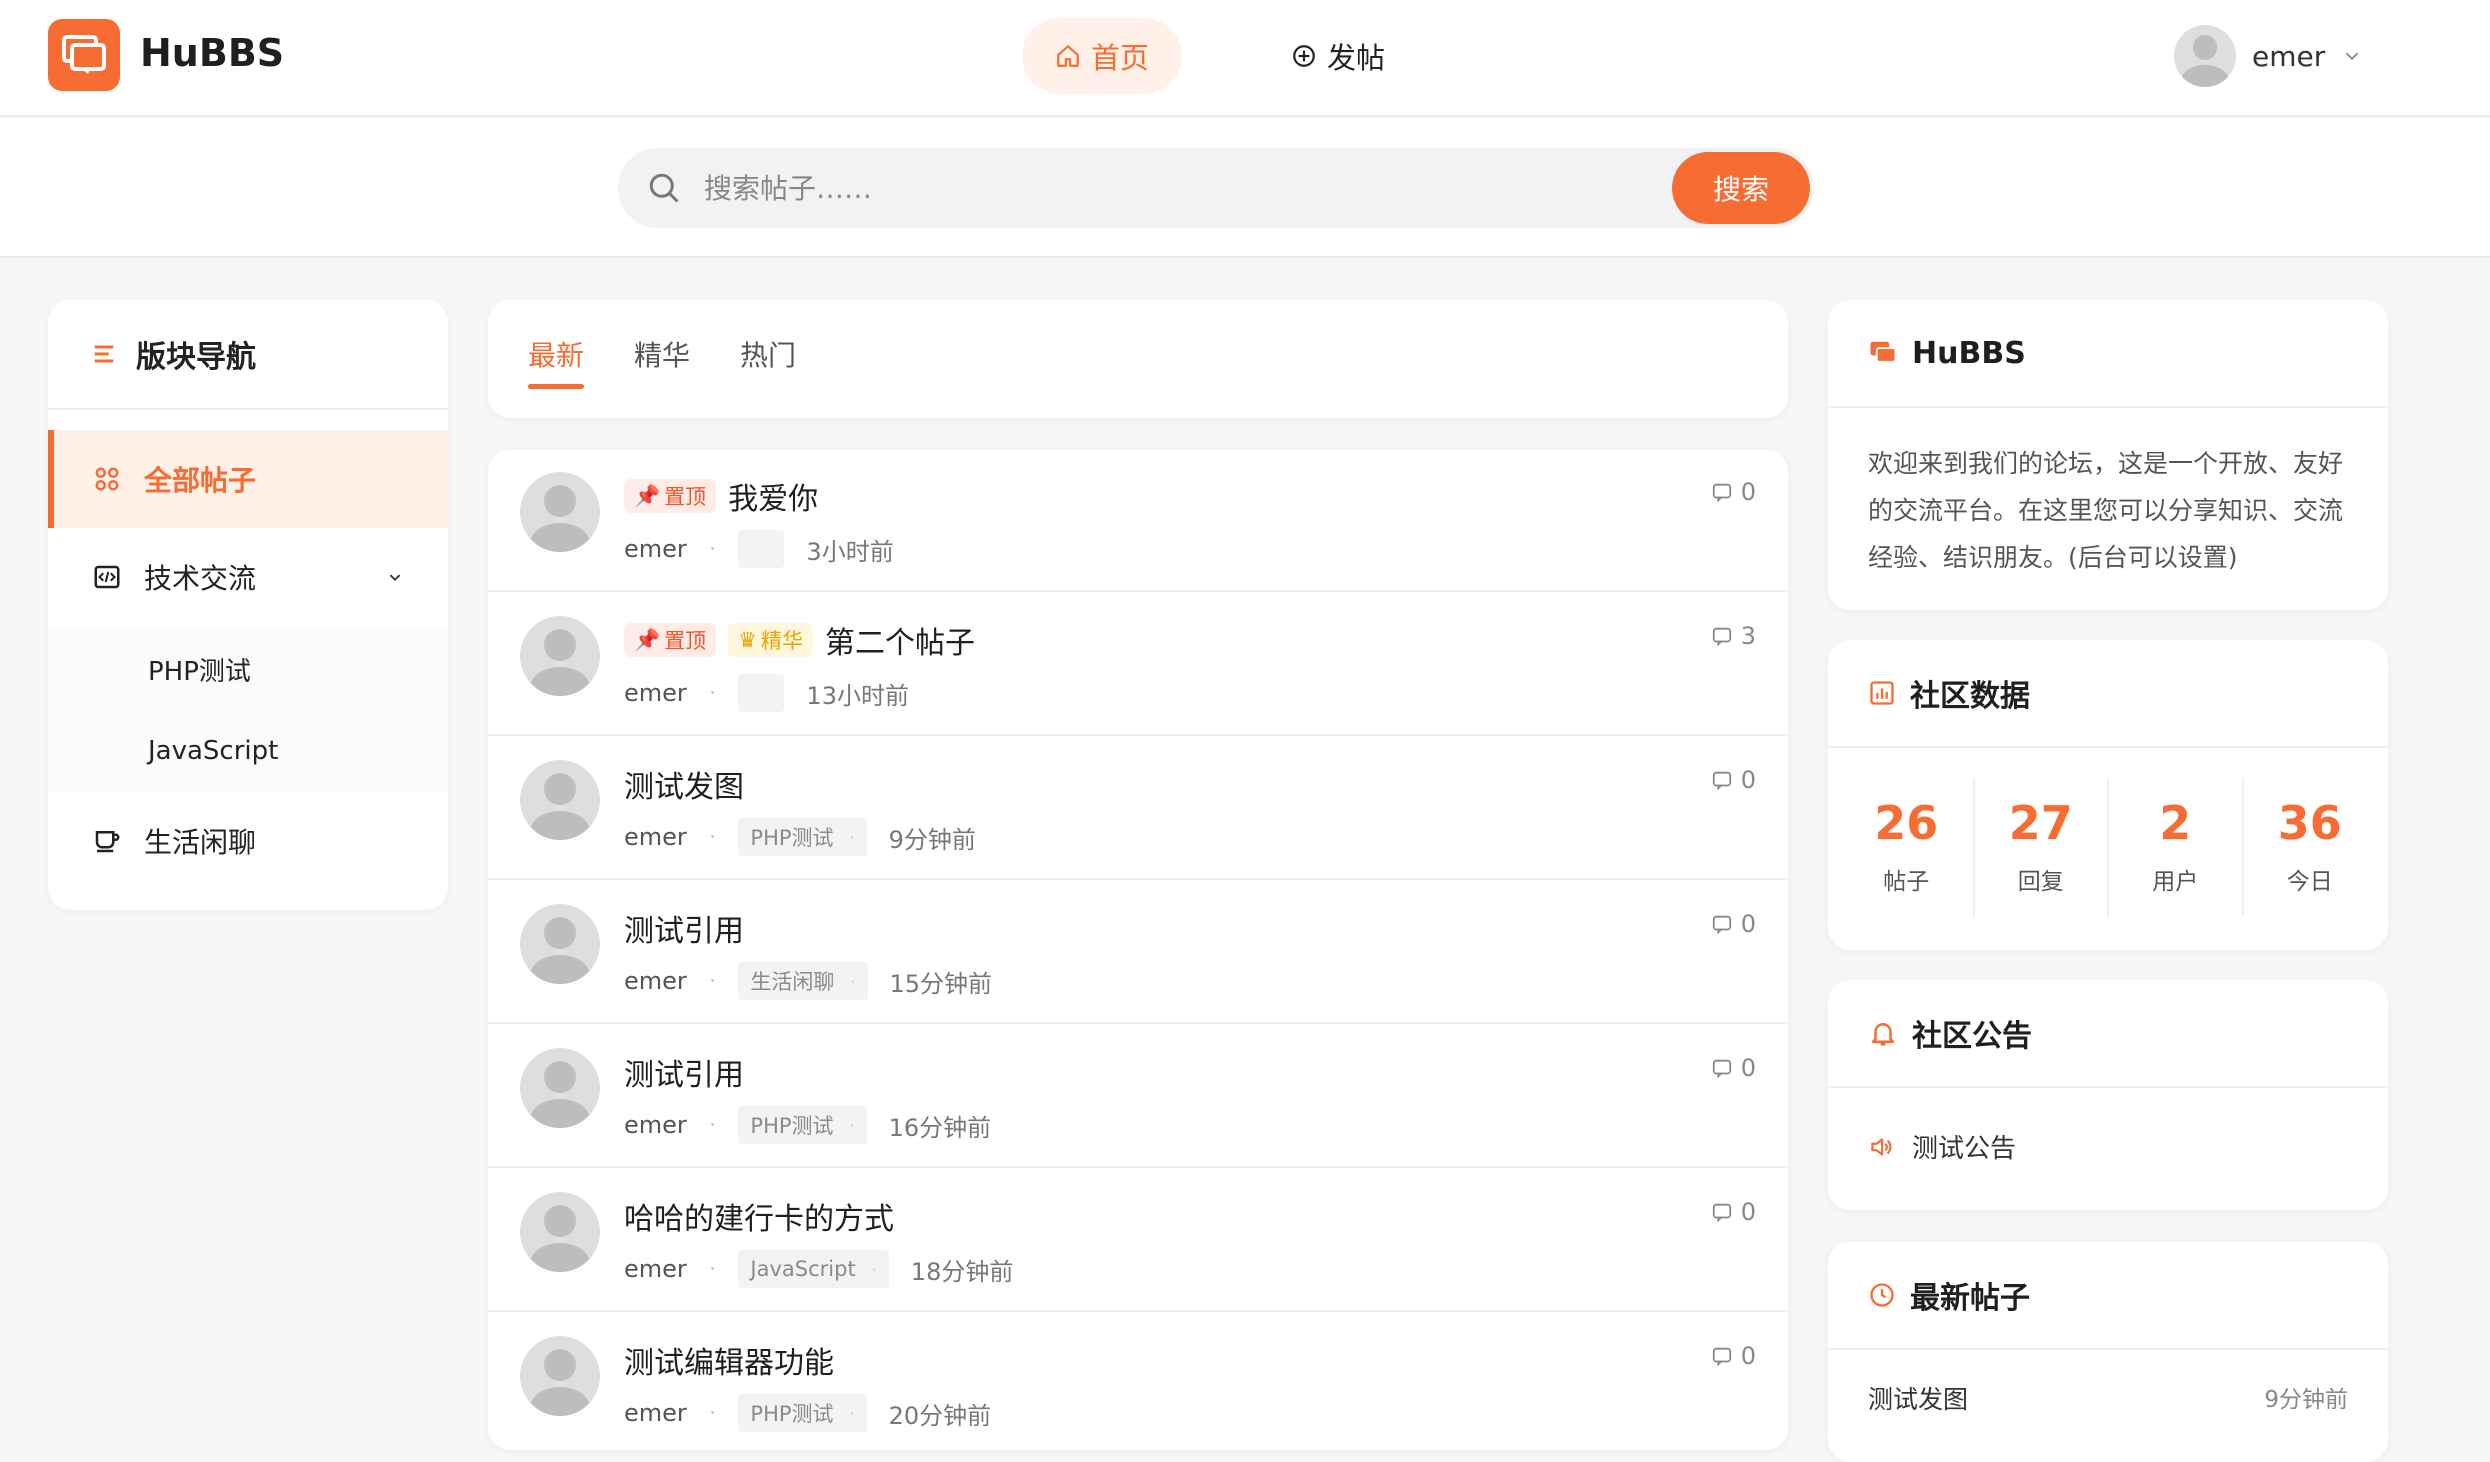  Describe the element at coordinates (813, 1269) in the screenshot. I see `post-category: JavaScript ·` at that location.